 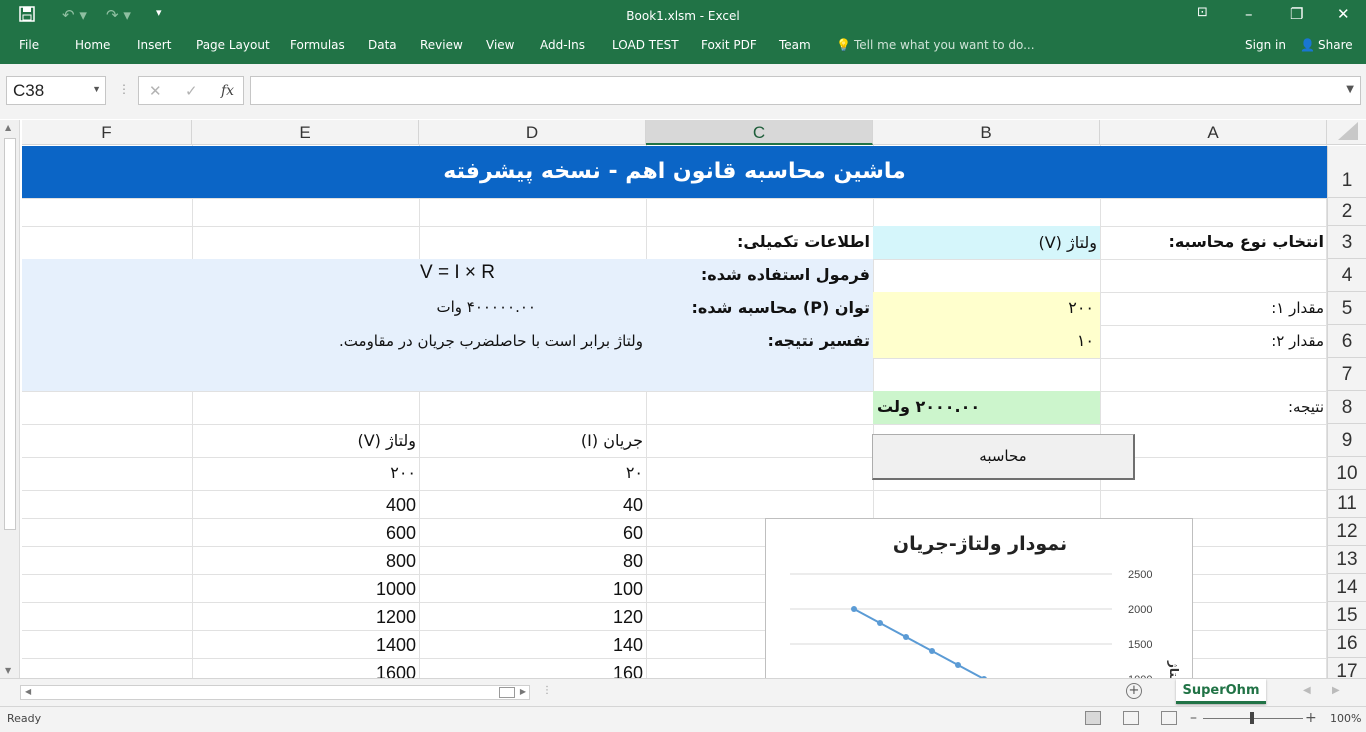 What do you see at coordinates (395, 645) in the screenshot?
I see `table-cell: 1400` at bounding box center [395, 645].